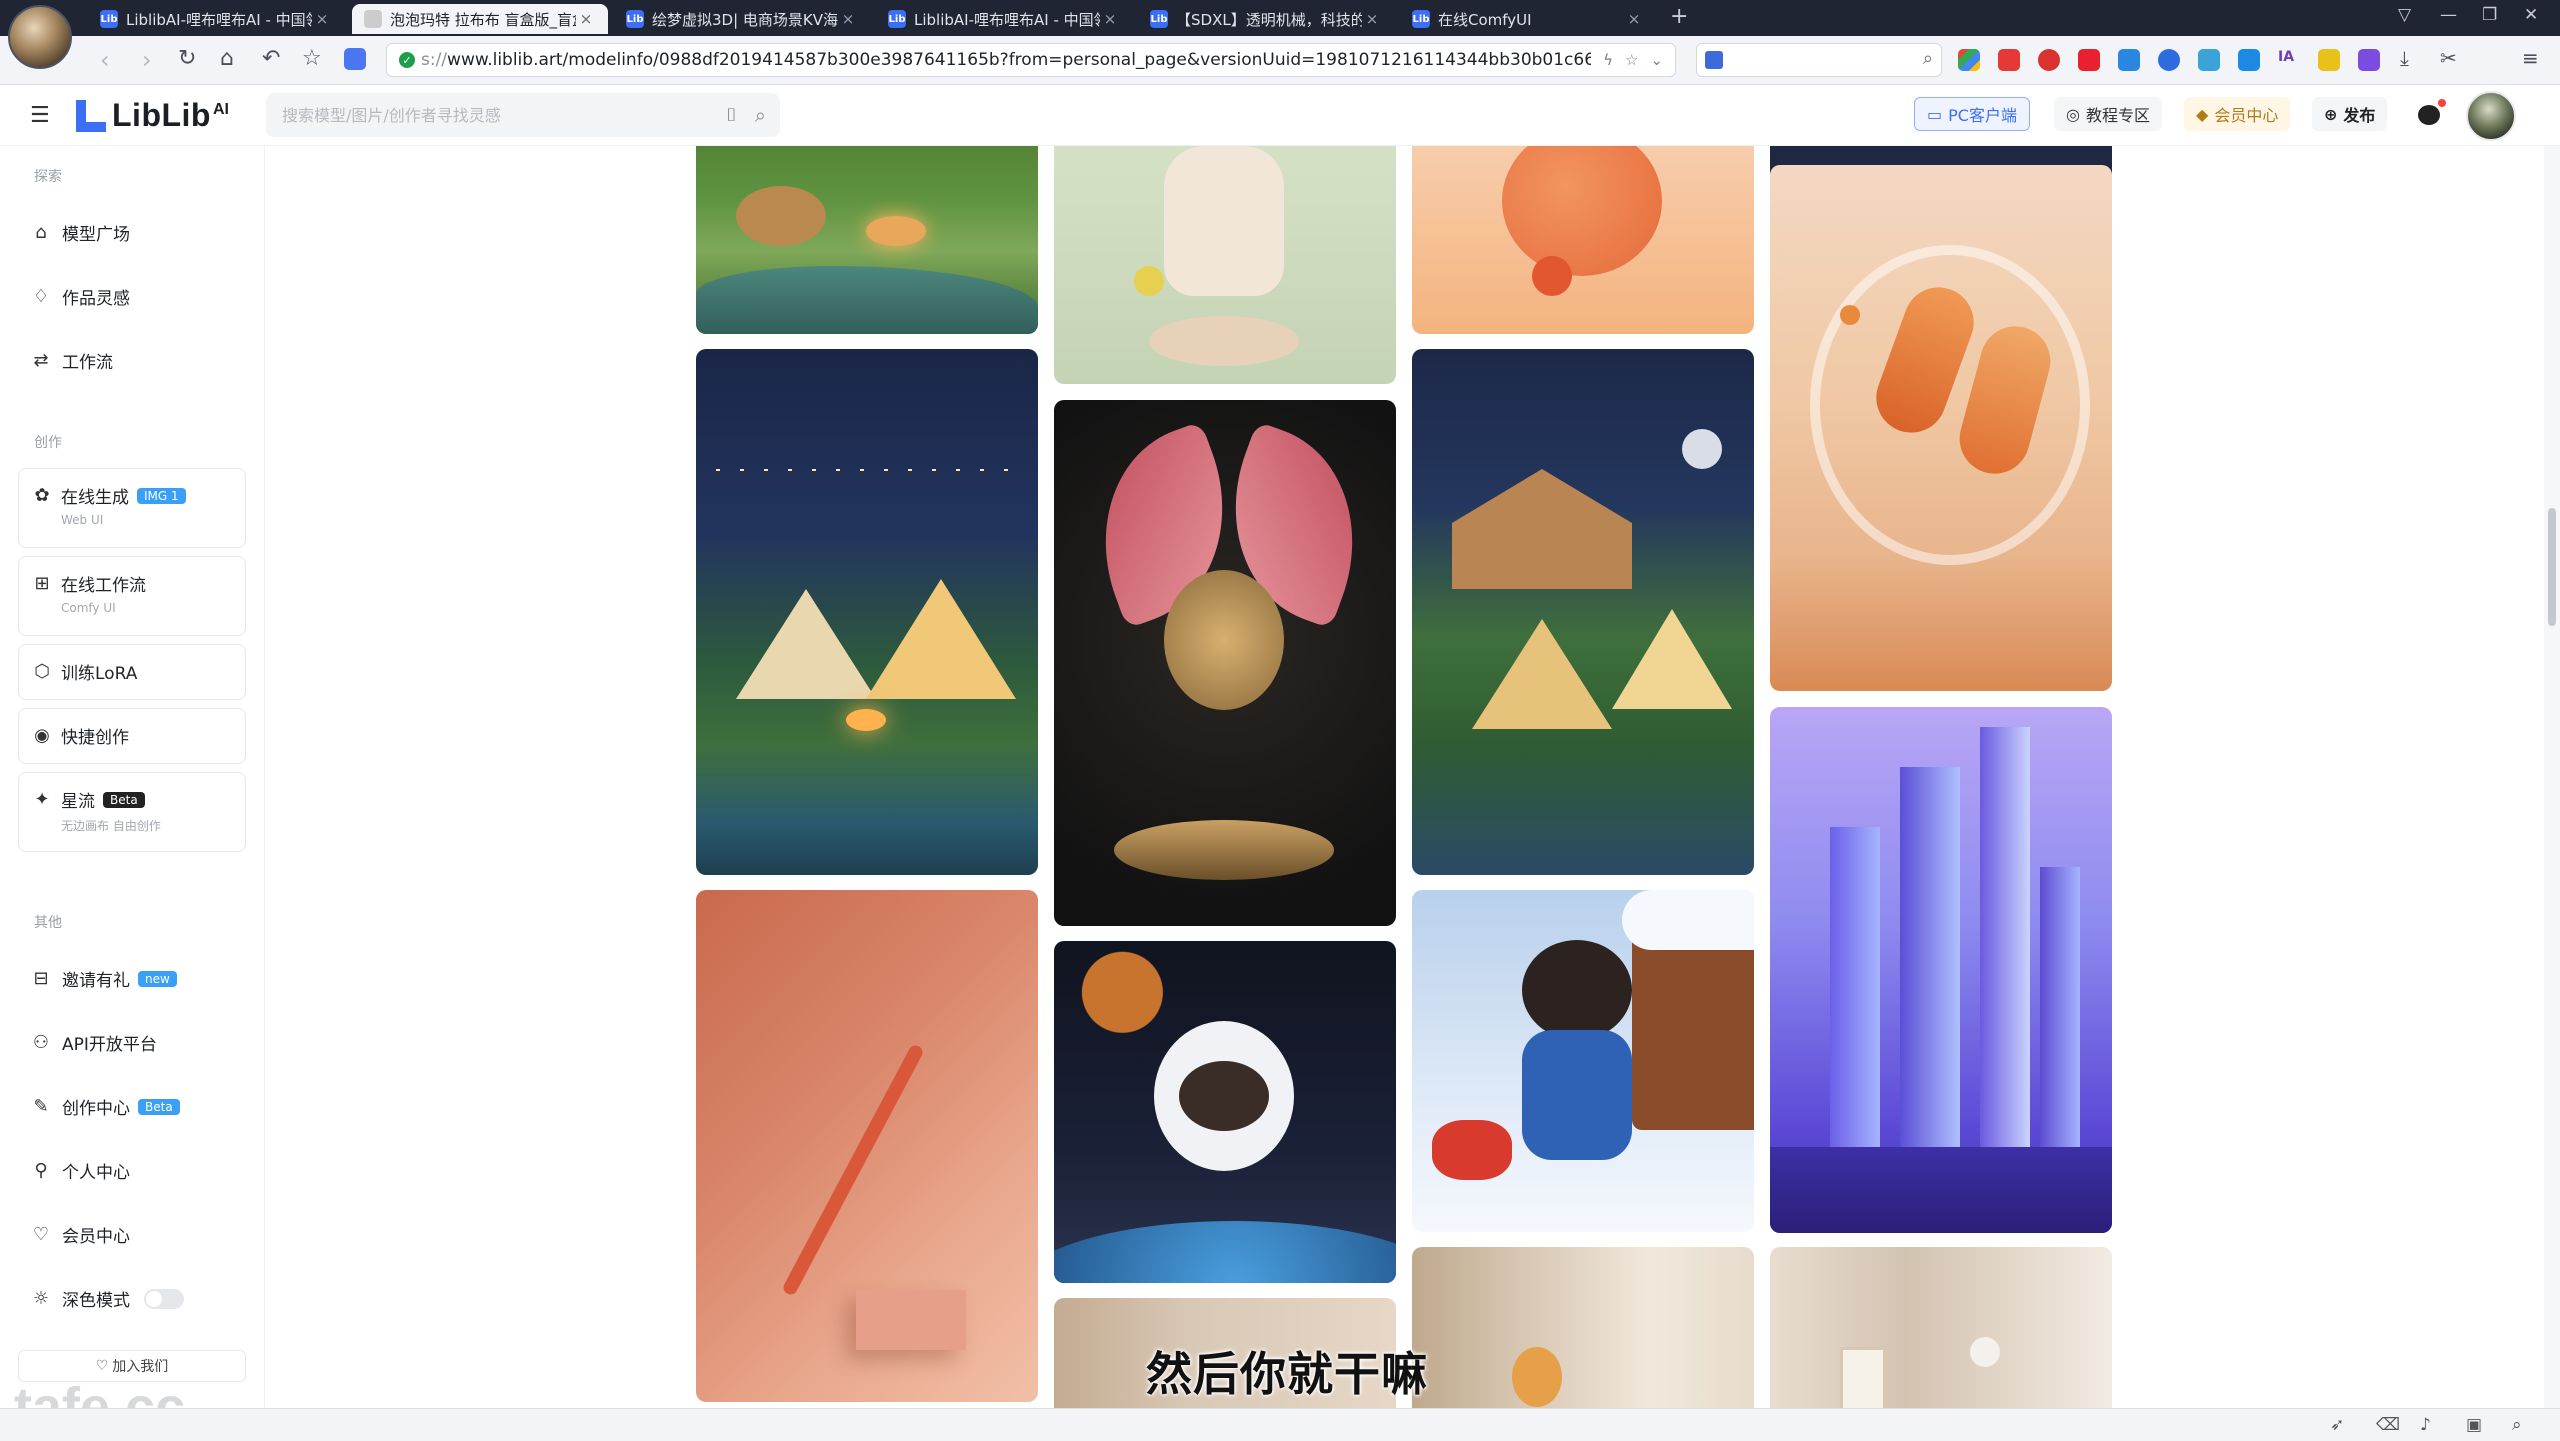 The width and height of the screenshot is (2560, 1441). Describe the element at coordinates (41, 1106) in the screenshot. I see `creator-icon: ✎` at that location.